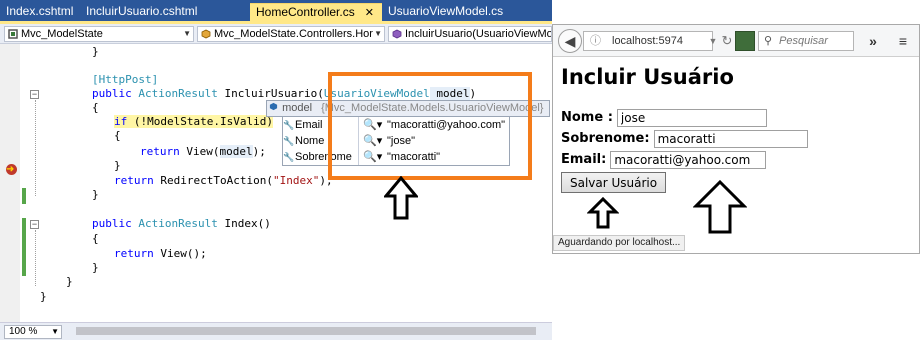 The width and height of the screenshot is (920, 340). I want to click on code-line: return RedirectToAction("Index");, so click(223, 181).